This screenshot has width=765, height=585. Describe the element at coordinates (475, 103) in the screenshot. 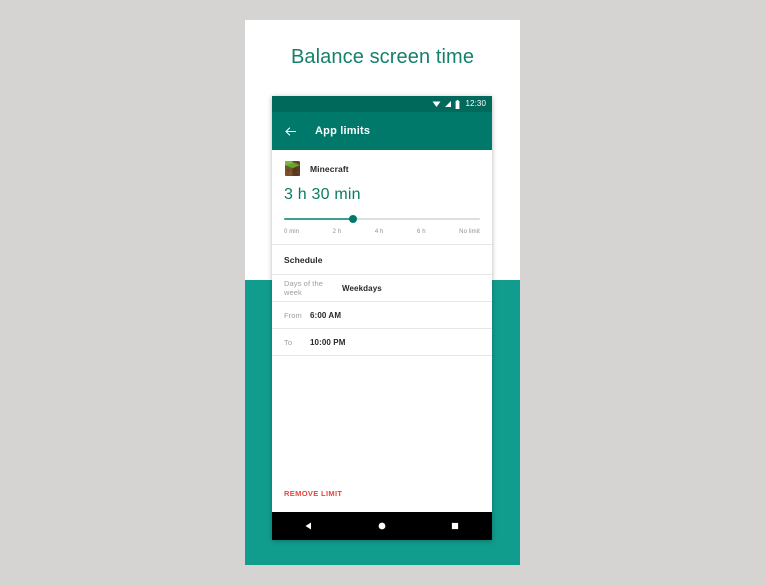

I see `status-time: 12:30` at that location.